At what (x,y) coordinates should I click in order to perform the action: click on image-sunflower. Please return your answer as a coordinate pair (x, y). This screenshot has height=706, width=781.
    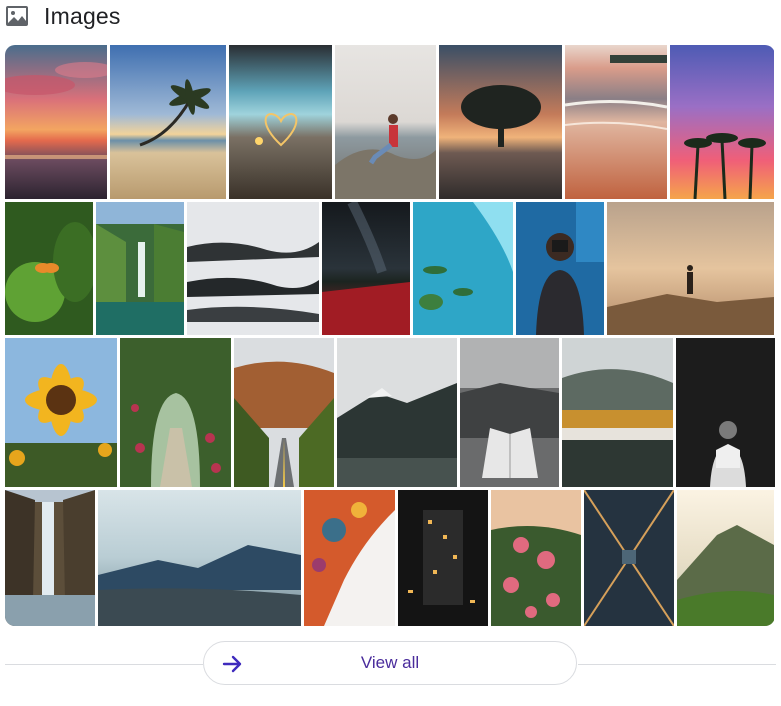
    Looking at the image, I should click on (61, 412).